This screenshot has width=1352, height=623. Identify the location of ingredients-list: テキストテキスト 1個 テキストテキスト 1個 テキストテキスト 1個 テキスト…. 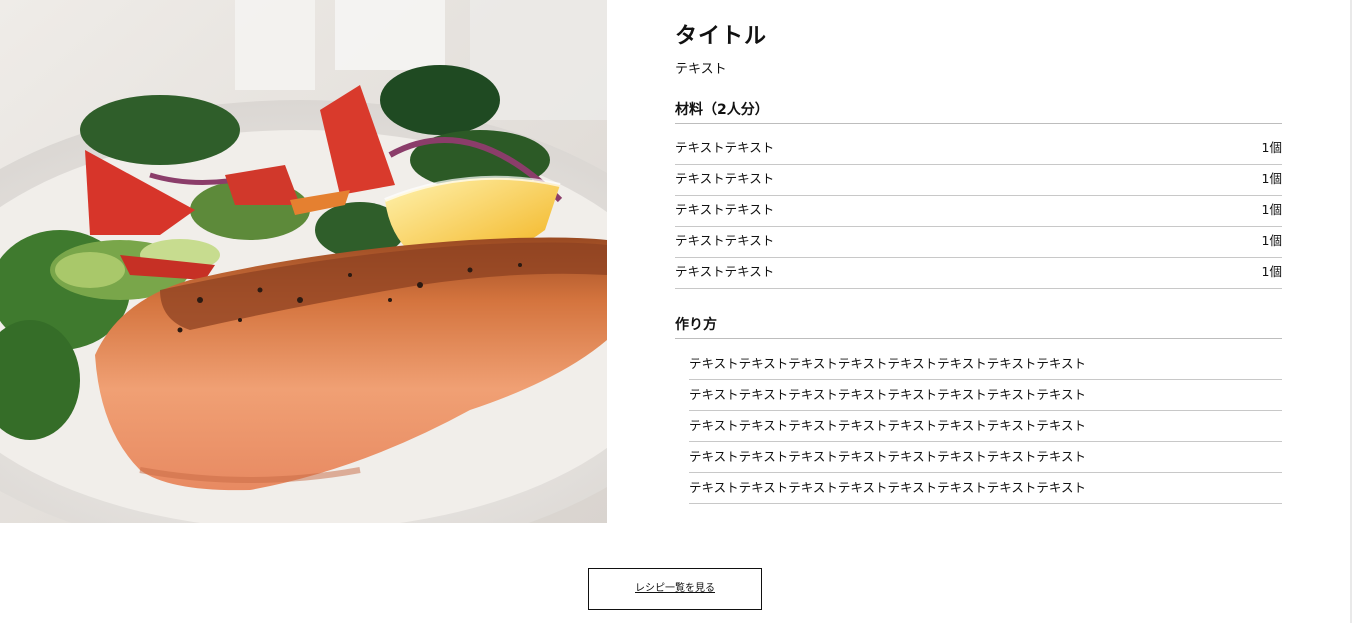
(978, 211).